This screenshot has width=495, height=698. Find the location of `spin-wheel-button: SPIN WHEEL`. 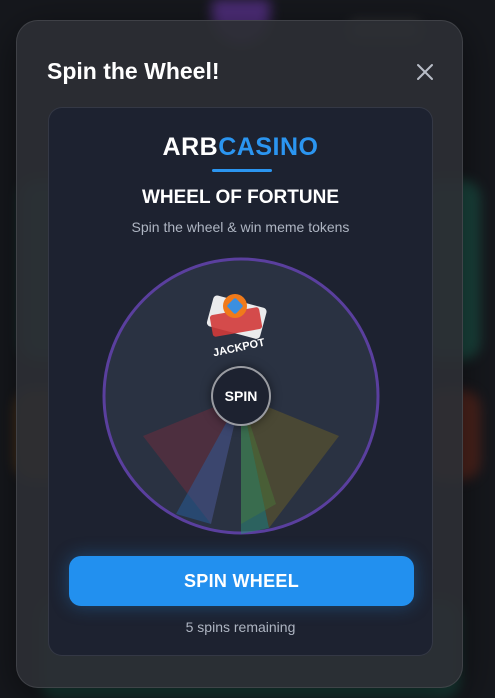

spin-wheel-button: SPIN WHEEL is located at coordinates (241, 581).